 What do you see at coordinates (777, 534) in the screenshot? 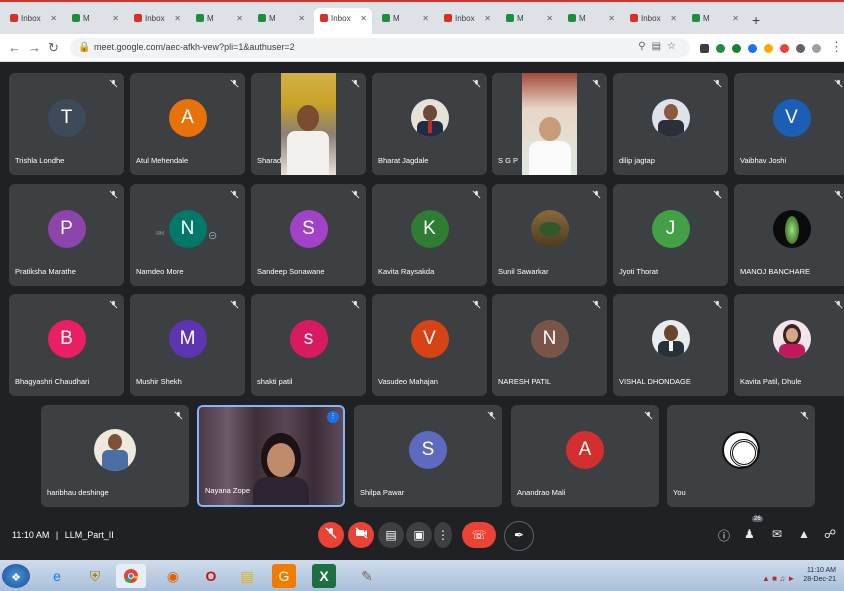
I see `chat-icon: ✉` at bounding box center [777, 534].